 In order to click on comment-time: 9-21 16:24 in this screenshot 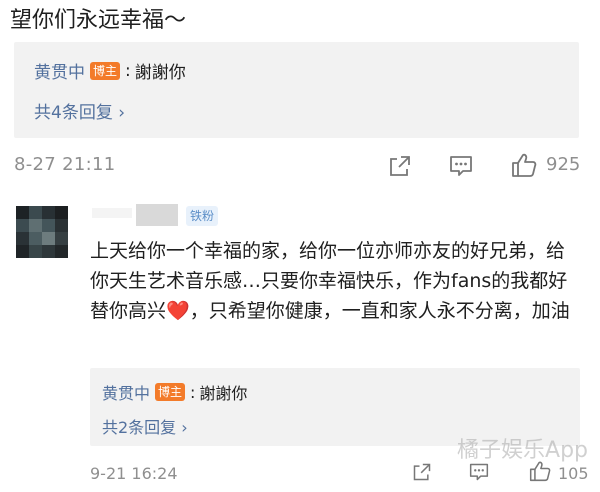, I will do `click(134, 473)`.